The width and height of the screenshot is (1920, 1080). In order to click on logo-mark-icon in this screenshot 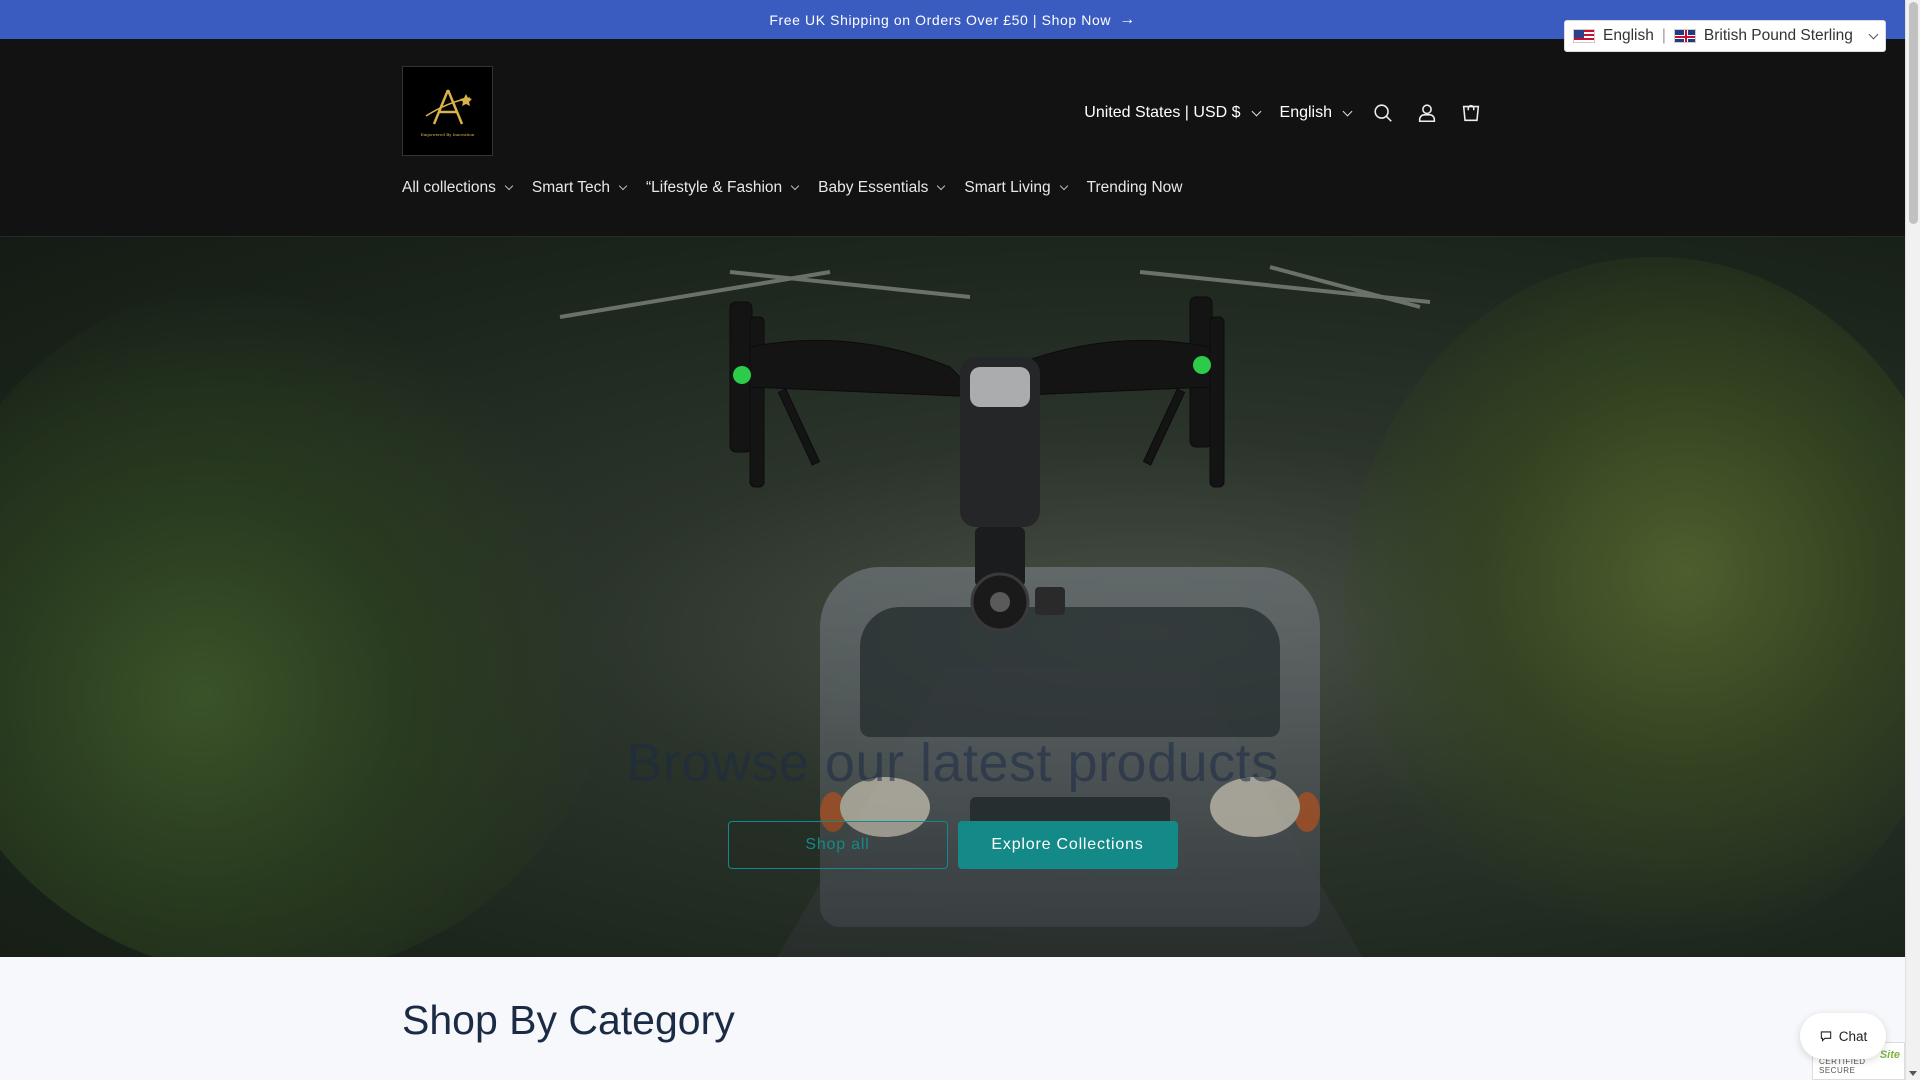, I will do `click(448, 106)`.